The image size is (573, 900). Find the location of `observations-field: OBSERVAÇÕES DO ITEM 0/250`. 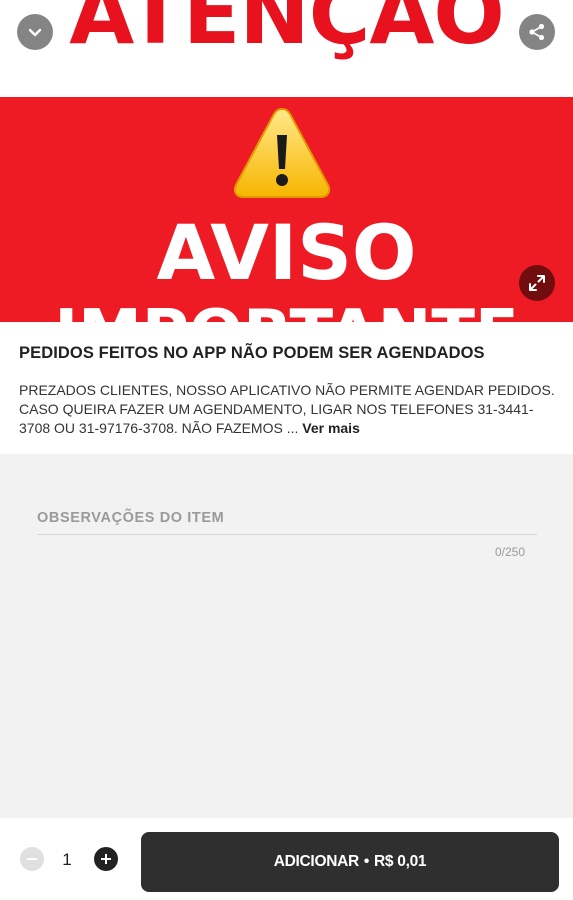

observations-field: OBSERVAÇÕES DO ITEM 0/250 is located at coordinates (287, 529).